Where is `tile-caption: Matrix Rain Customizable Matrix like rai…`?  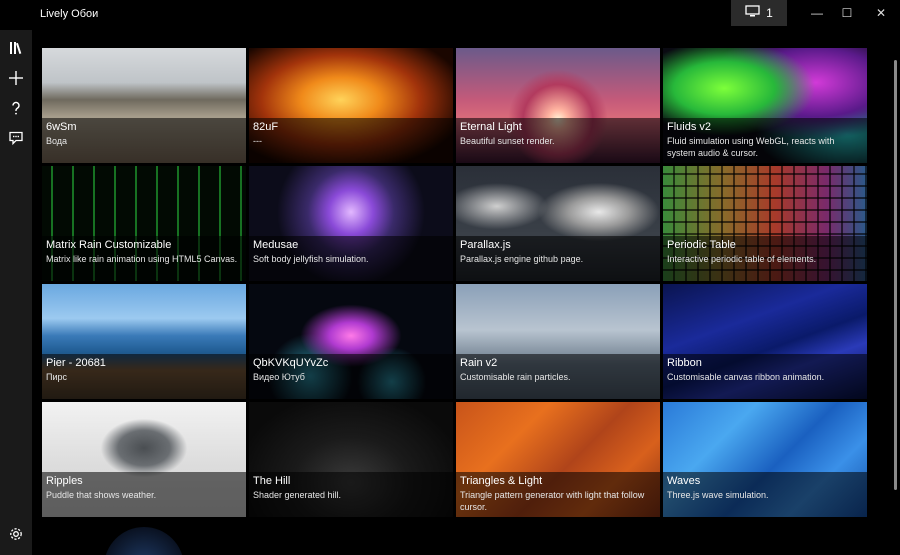
tile-caption: Matrix Rain Customizable Matrix like rai… is located at coordinates (144, 258).